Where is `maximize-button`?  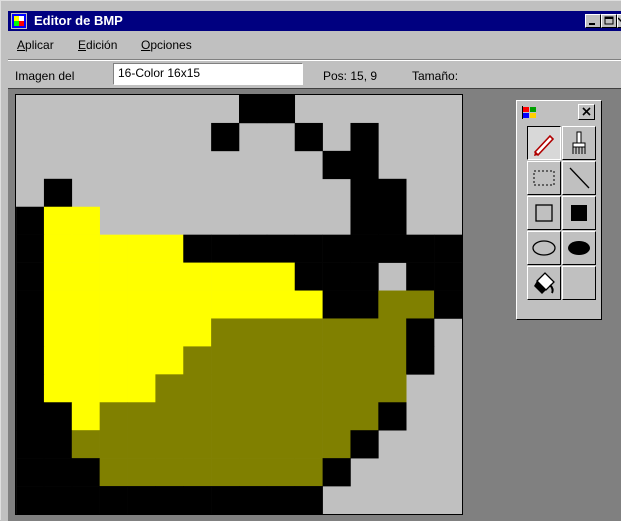
maximize-button is located at coordinates (609, 21).